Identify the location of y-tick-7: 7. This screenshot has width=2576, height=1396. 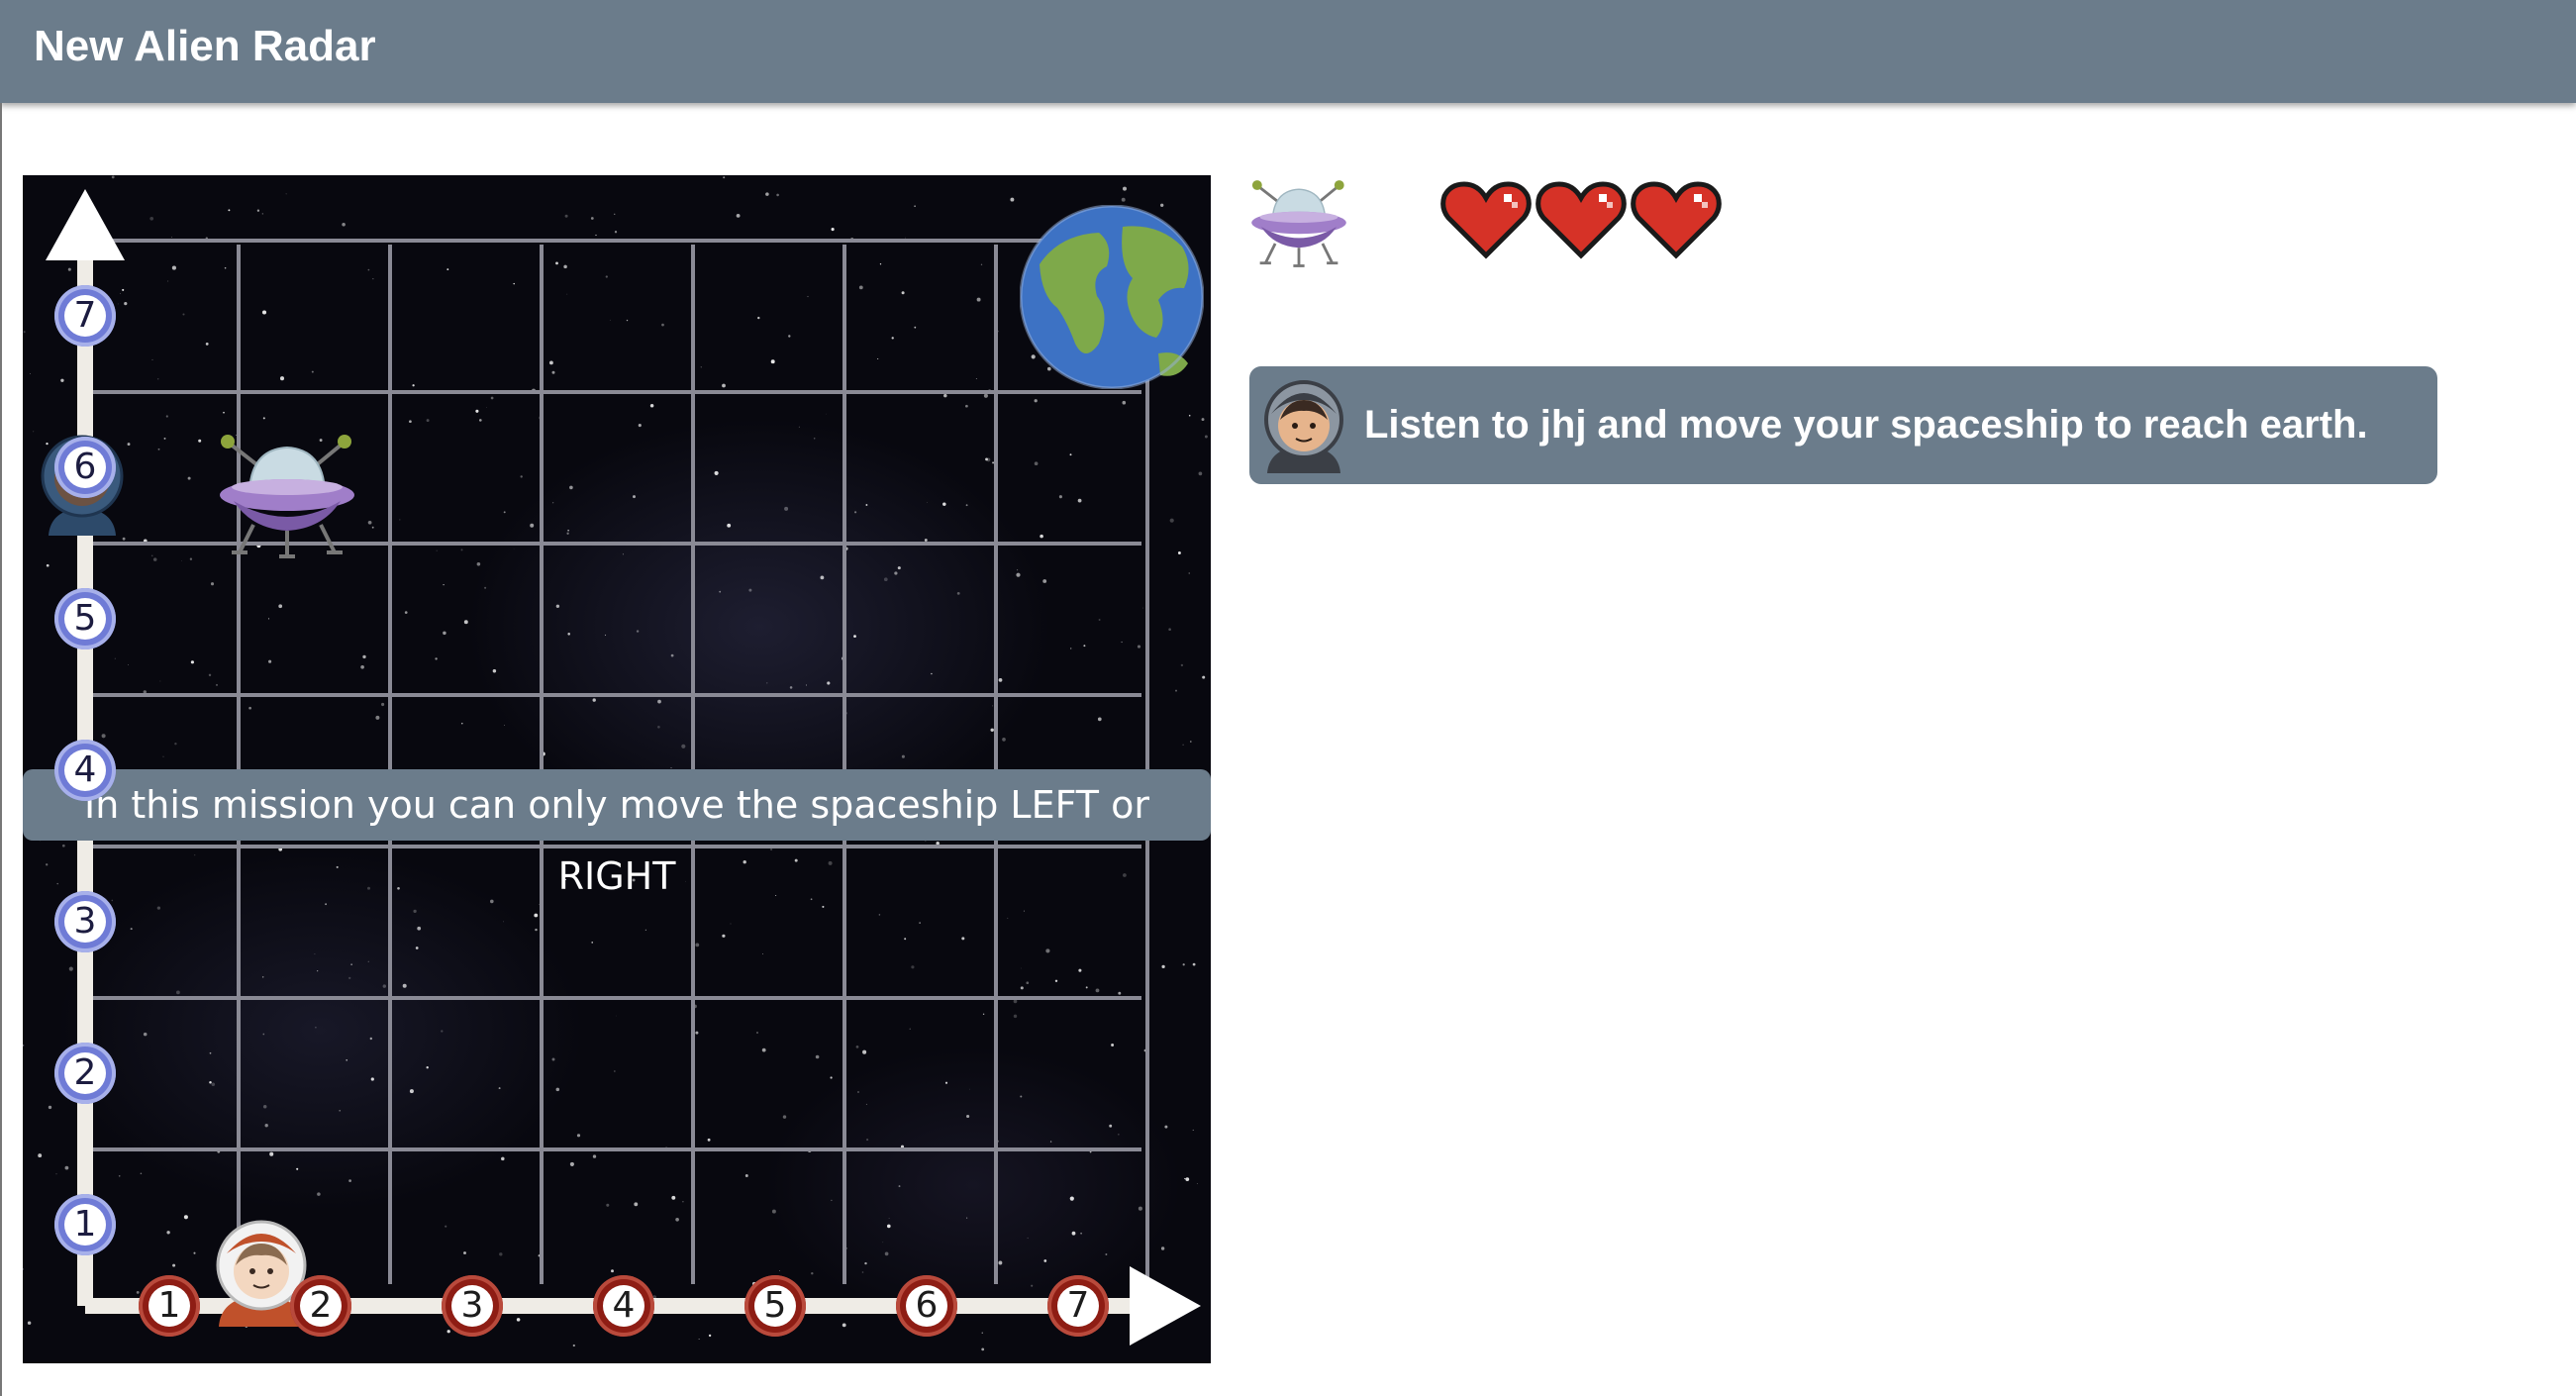
(85, 316).